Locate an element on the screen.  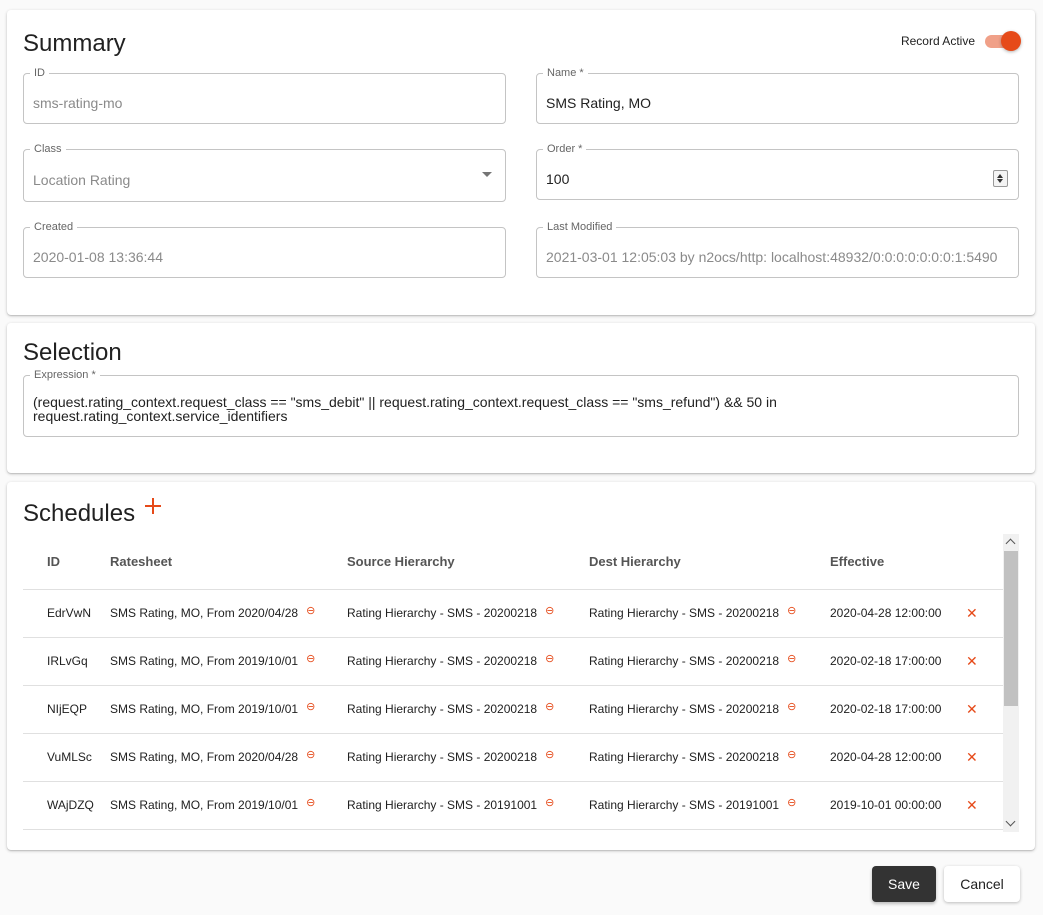
column-header-actions is located at coordinates (984, 562).